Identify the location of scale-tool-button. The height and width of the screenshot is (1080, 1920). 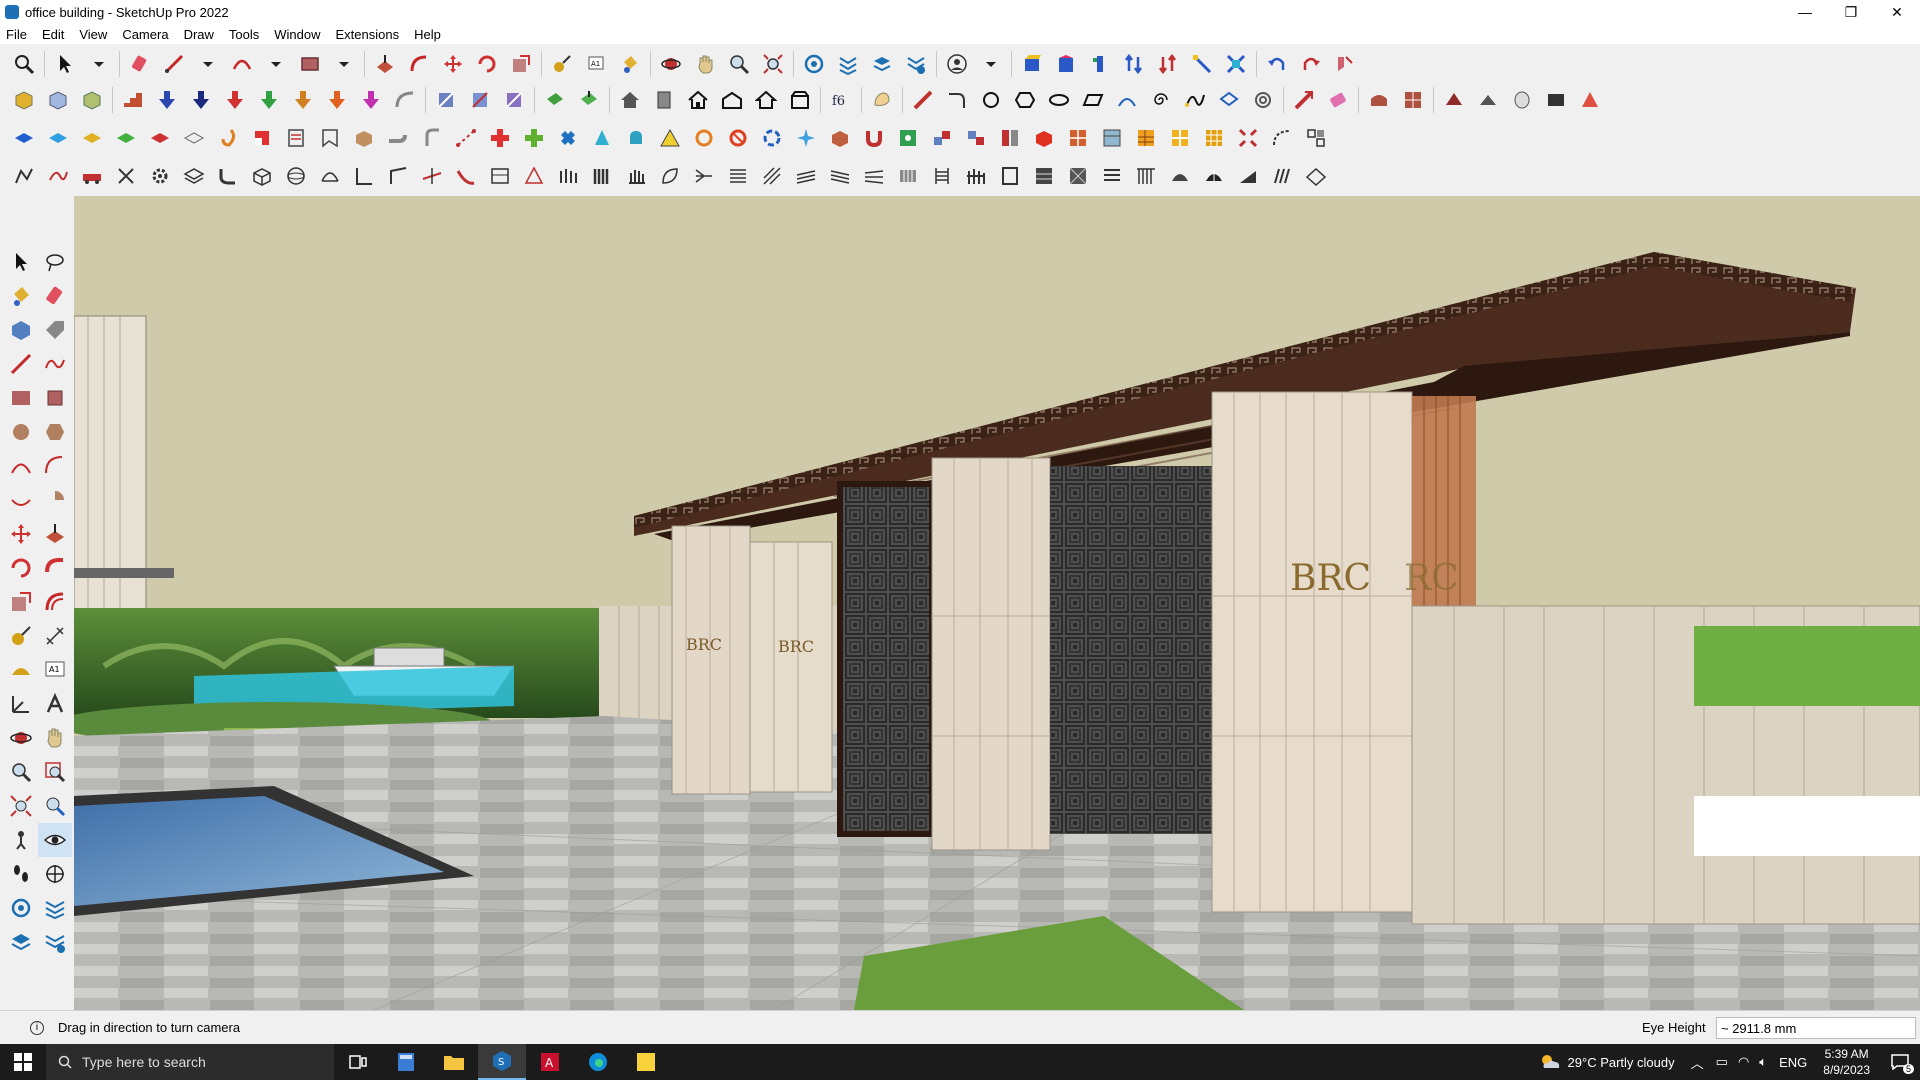
(521, 64).